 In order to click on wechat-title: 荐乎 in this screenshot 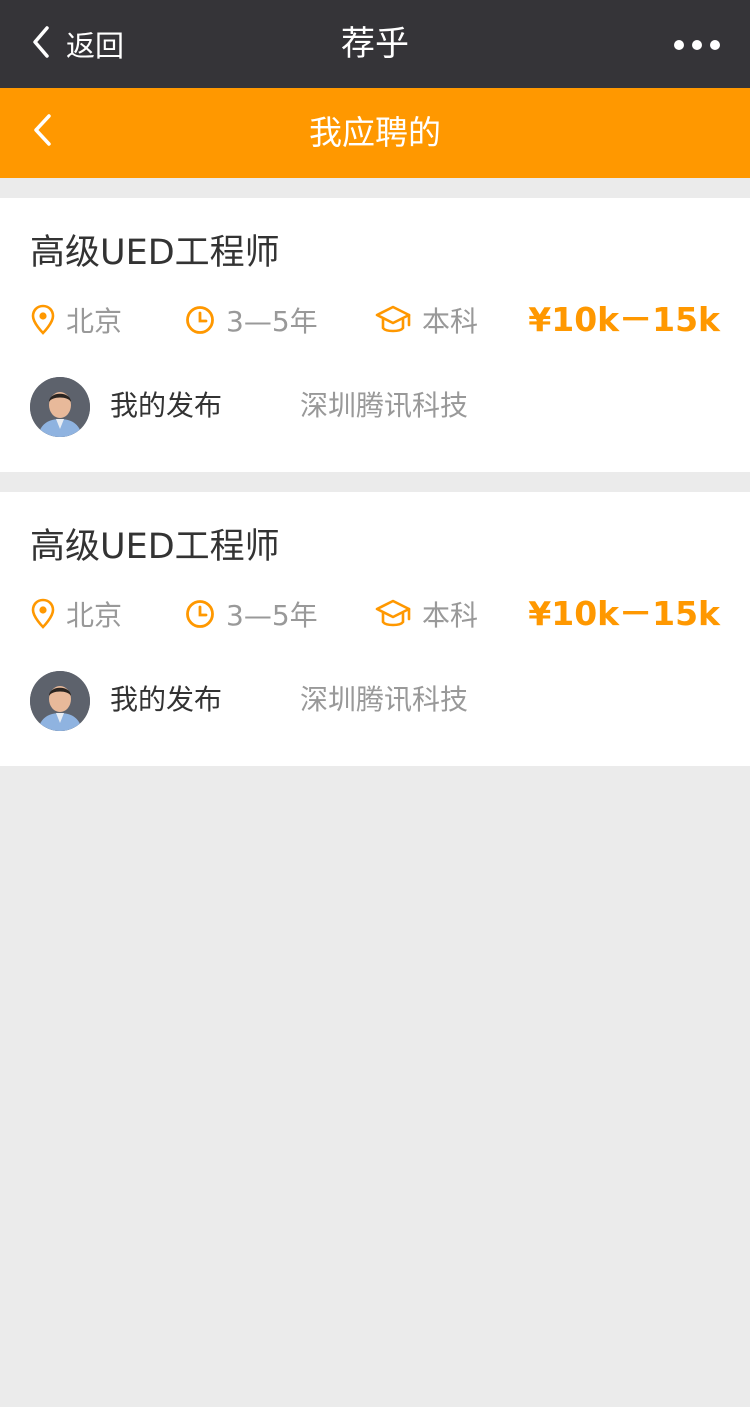, I will do `click(375, 44)`.